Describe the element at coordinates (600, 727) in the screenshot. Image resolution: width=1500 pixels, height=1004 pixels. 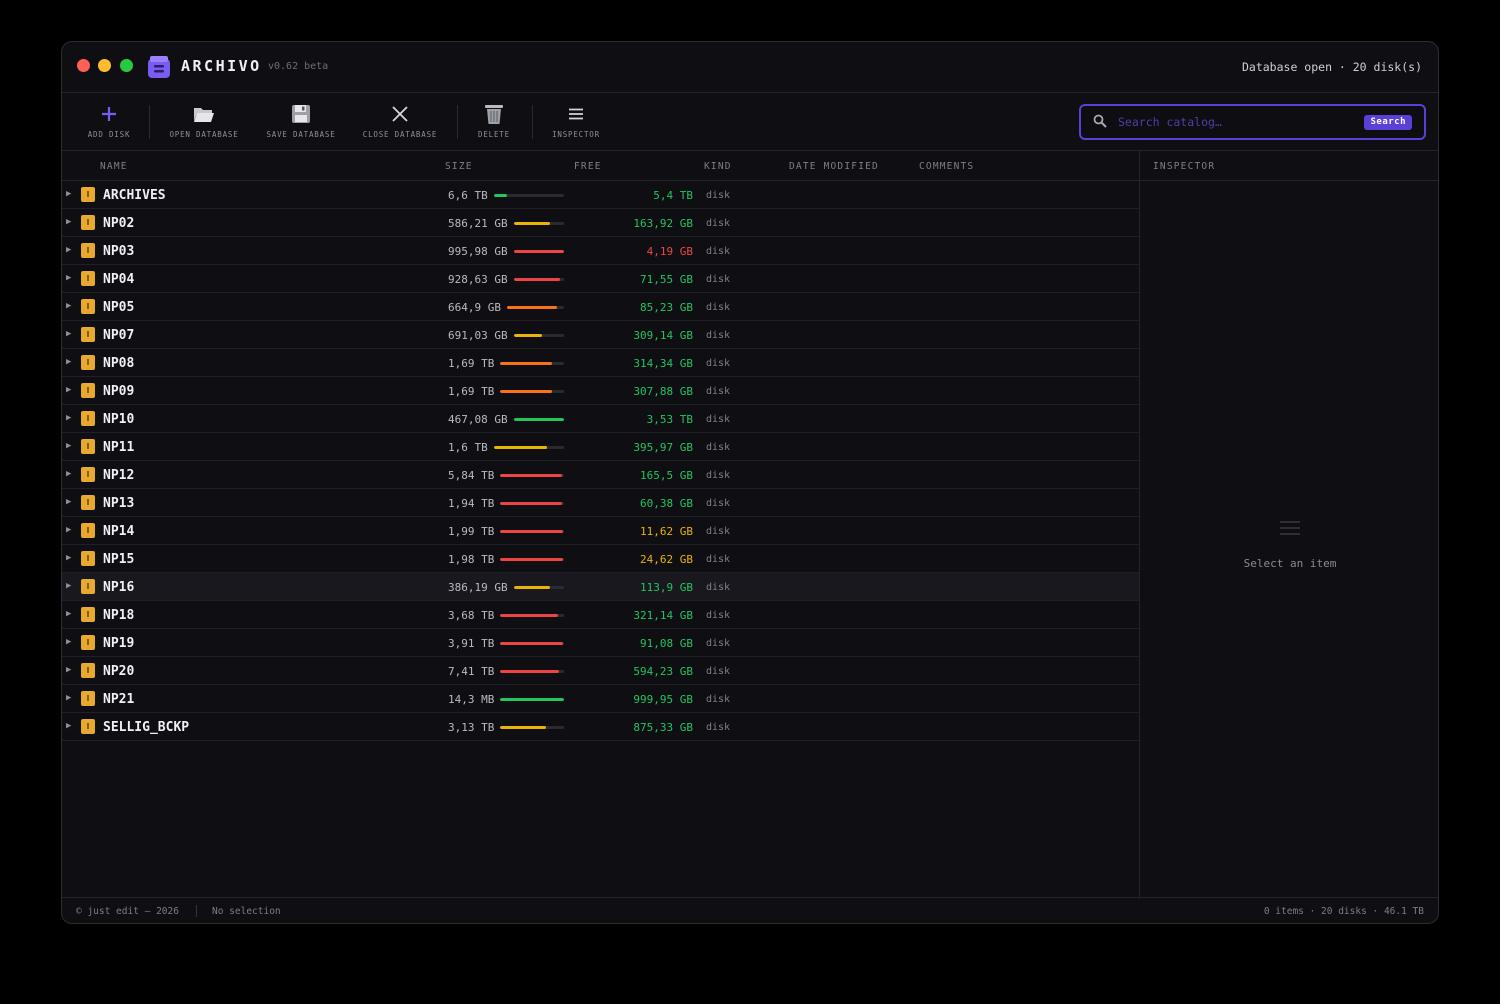
I see `table-row: ▶ SELLIG_BCKP 3,13 TB 875,33 GB disk` at that location.